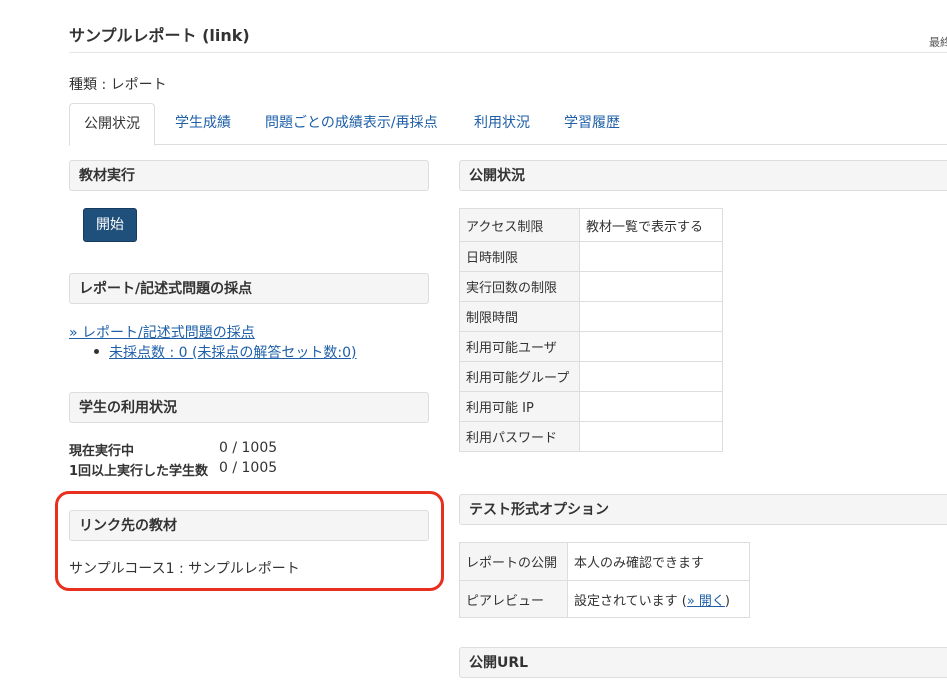 The width and height of the screenshot is (947, 688). I want to click on password-label: 利用パスワード, so click(519, 436).